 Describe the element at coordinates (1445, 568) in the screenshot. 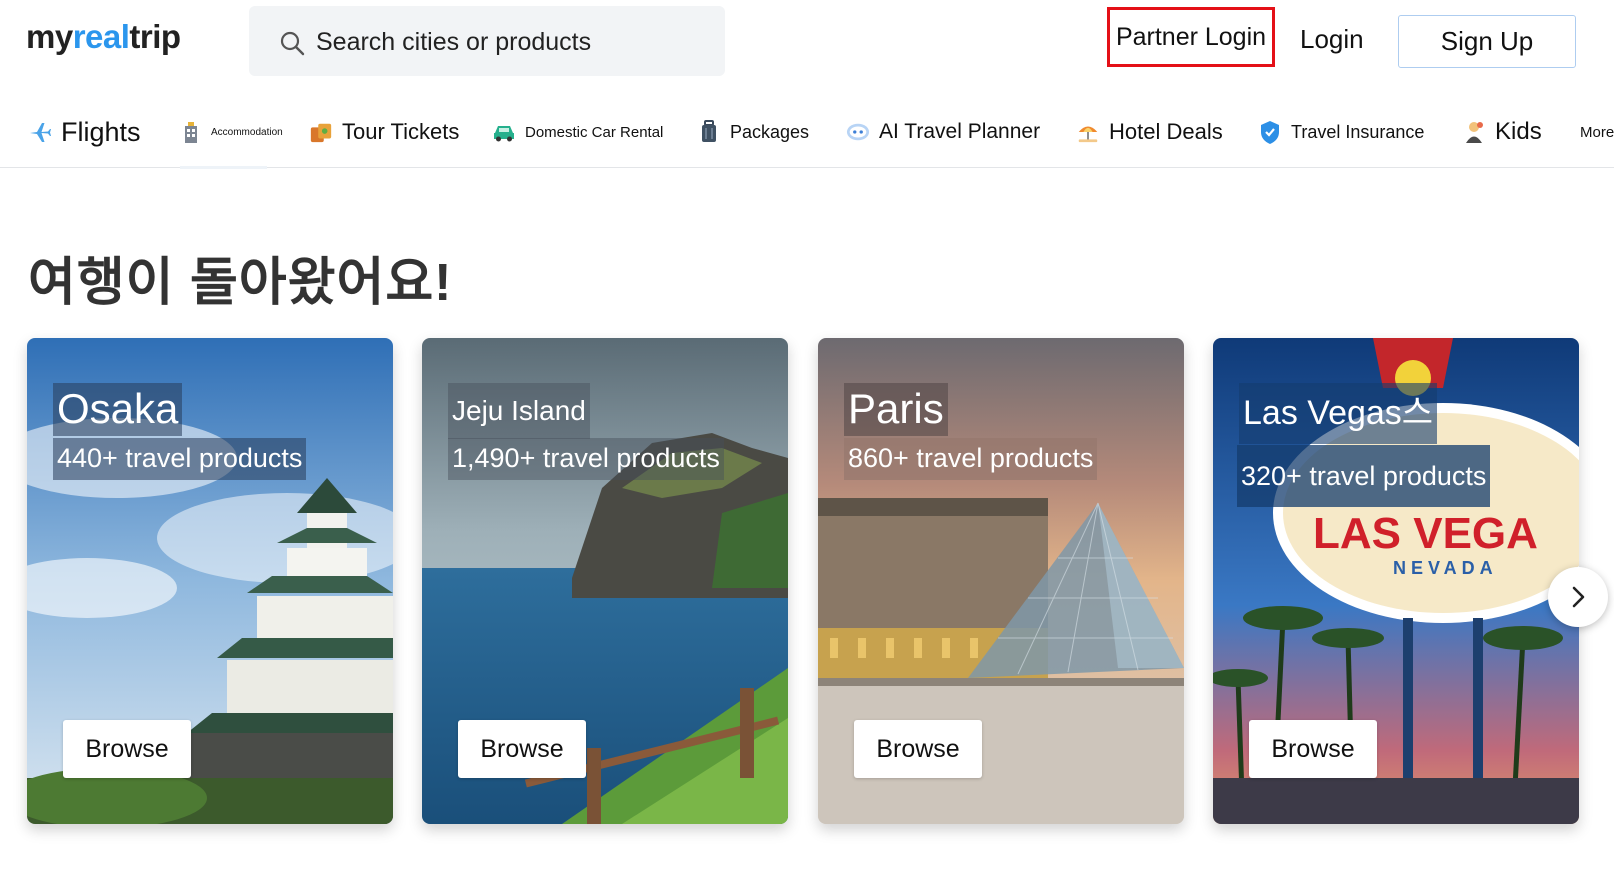

I see `svg-text: NEVADA` at that location.